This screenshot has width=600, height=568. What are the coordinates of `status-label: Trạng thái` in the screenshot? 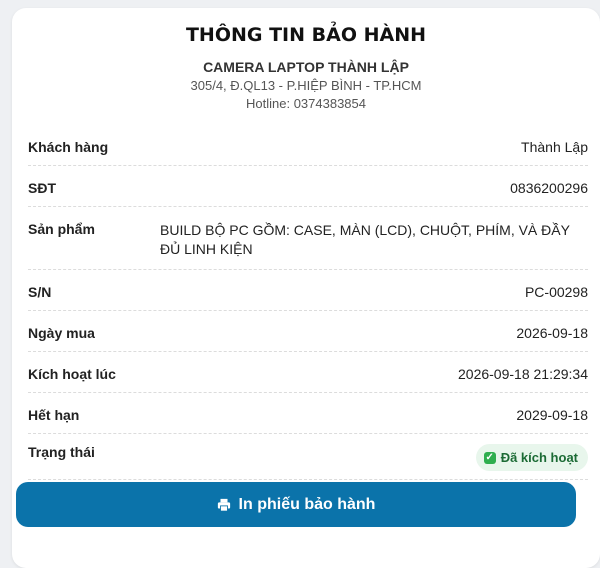 It's located at (61, 452).